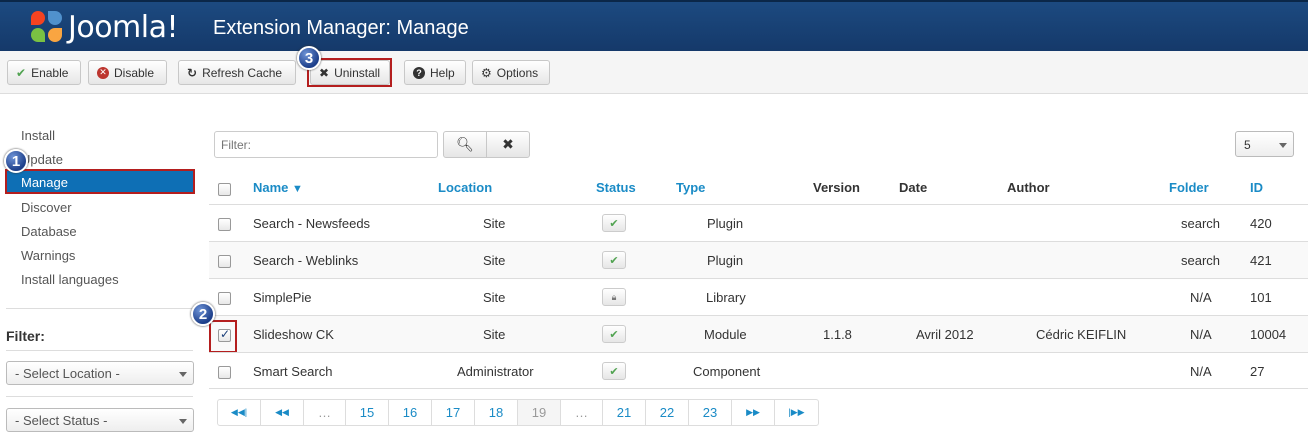 This screenshot has height=439, width=1308. Describe the element at coordinates (453, 412) in the screenshot. I see `pagination-page: 17` at that location.